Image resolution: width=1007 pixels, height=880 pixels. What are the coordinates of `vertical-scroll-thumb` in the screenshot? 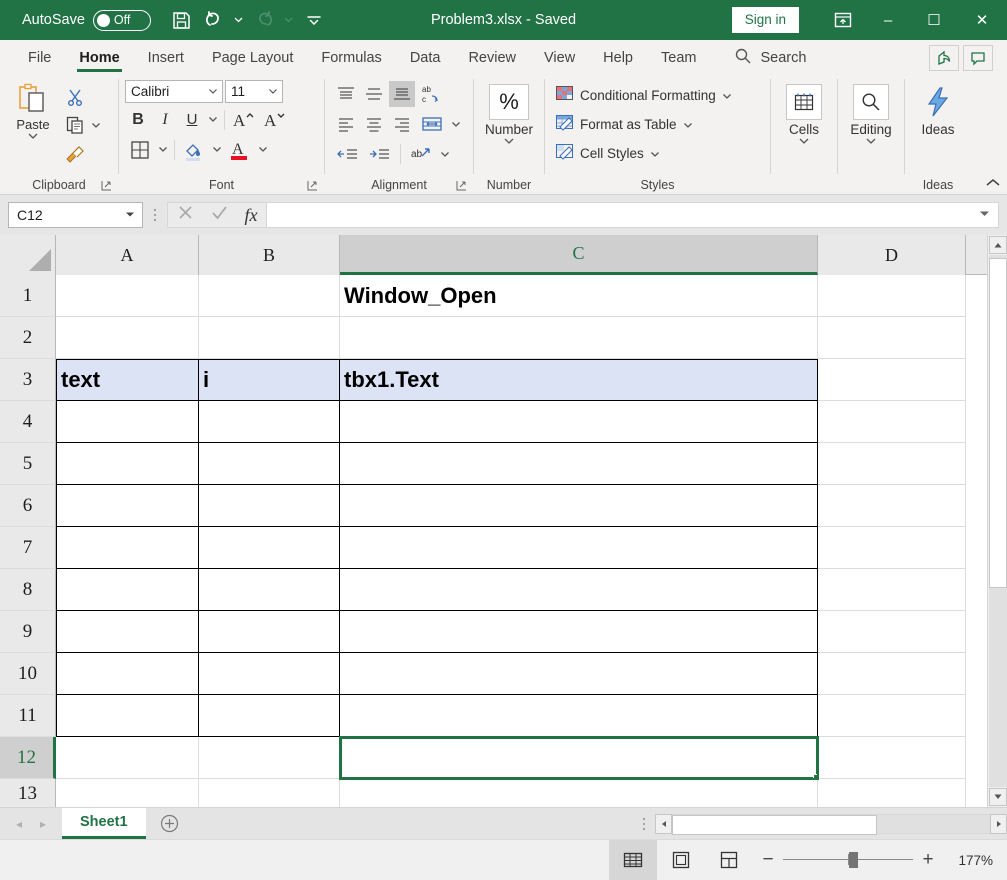 It's located at (997, 423).